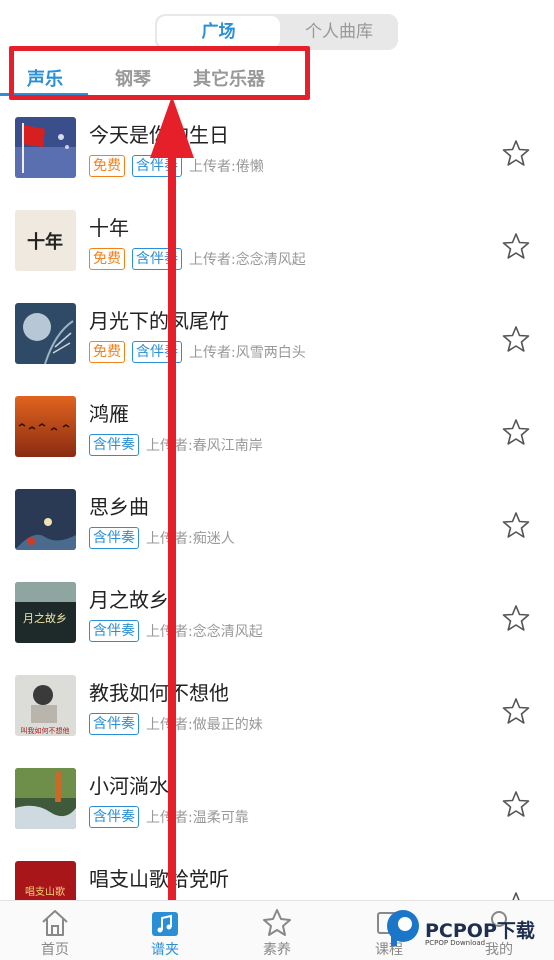 This screenshot has width=554, height=960. Describe the element at coordinates (277, 525) in the screenshot. I see `song-row: 思乡曲 含伴奏 上传者:痴迷人` at that location.